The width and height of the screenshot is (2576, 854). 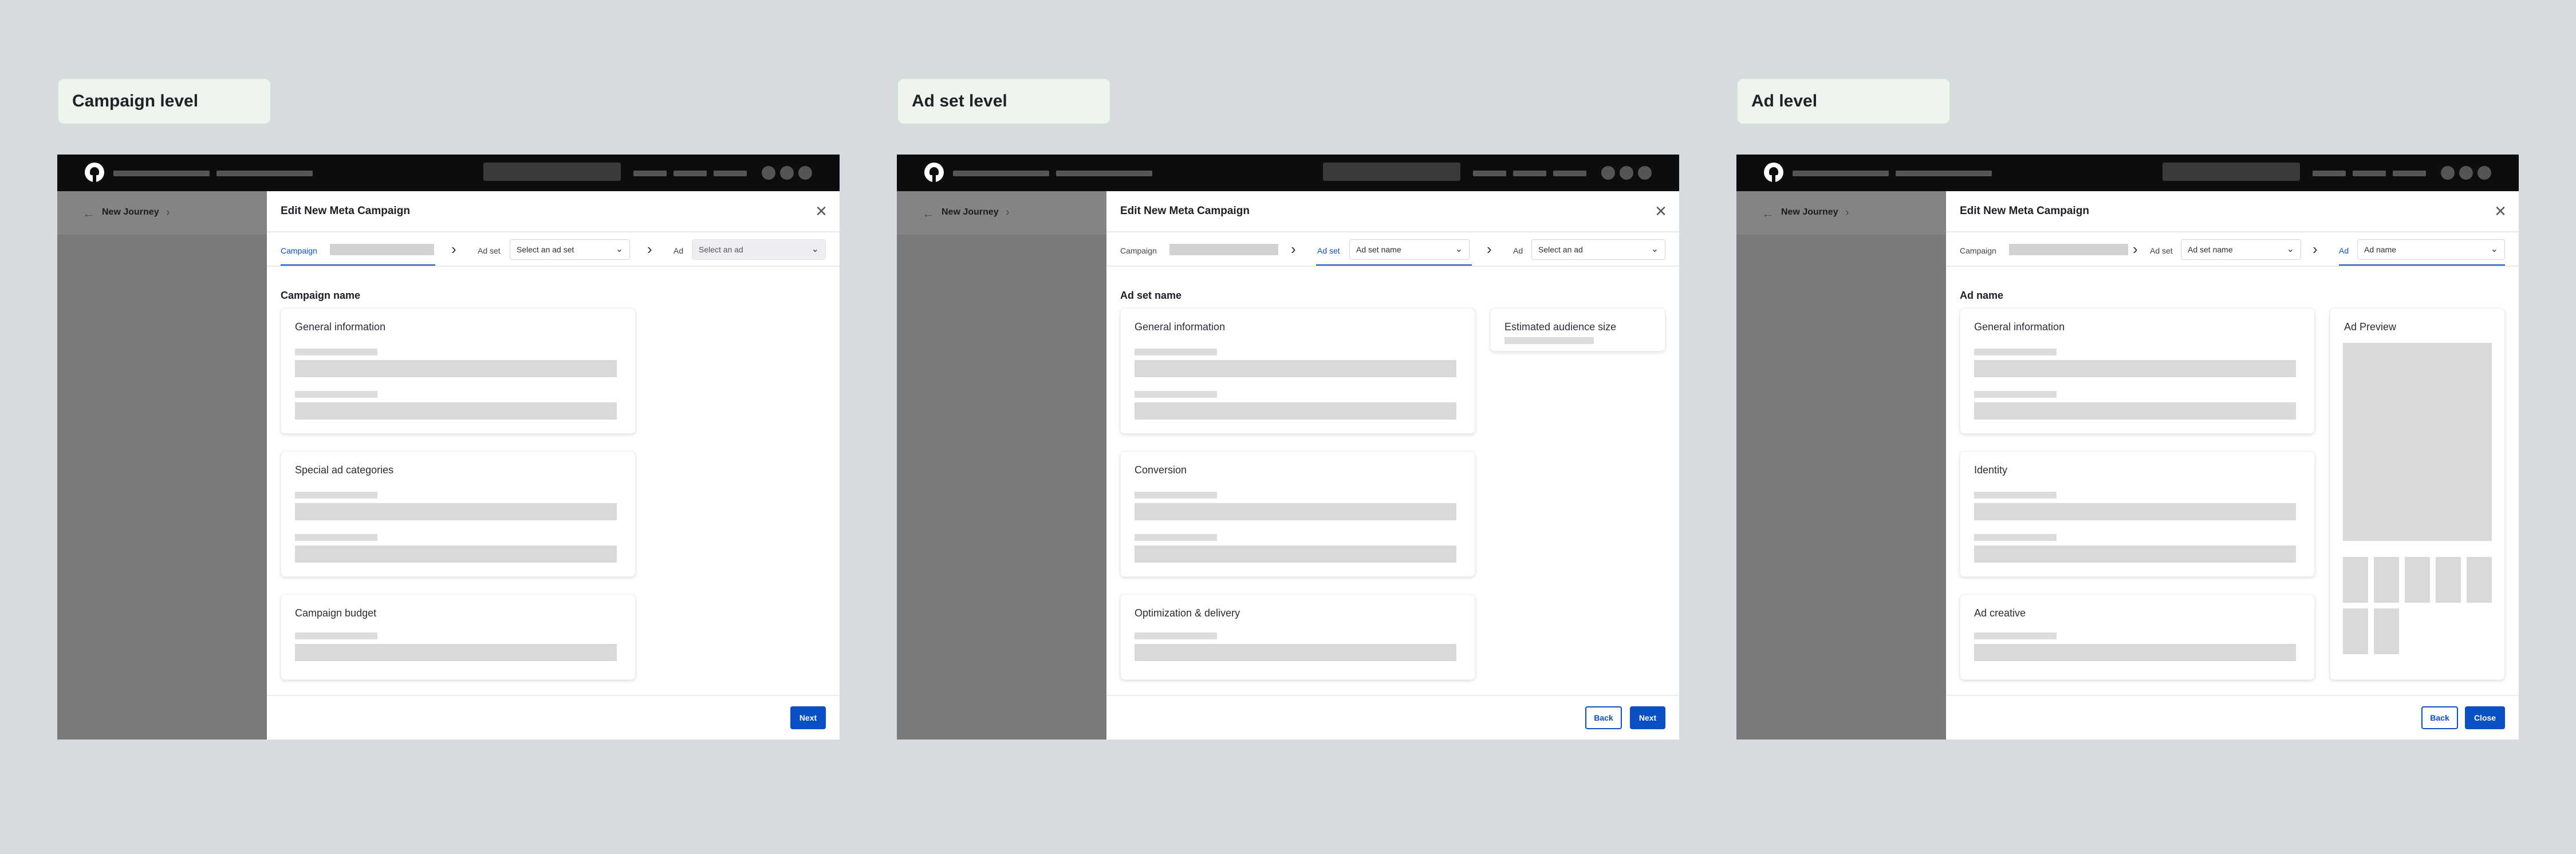 What do you see at coordinates (2485, 717) in the screenshot?
I see `close-button: Close` at bounding box center [2485, 717].